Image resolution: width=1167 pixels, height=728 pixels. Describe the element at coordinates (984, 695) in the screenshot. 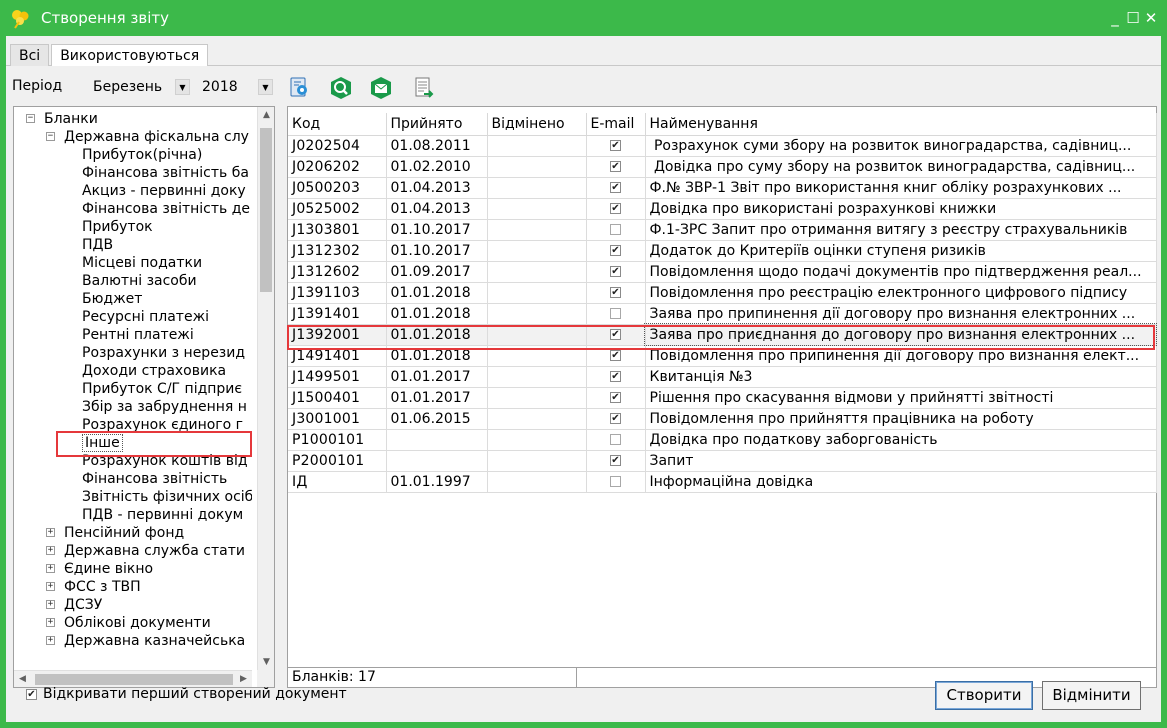

I see `create-button: Створити` at that location.